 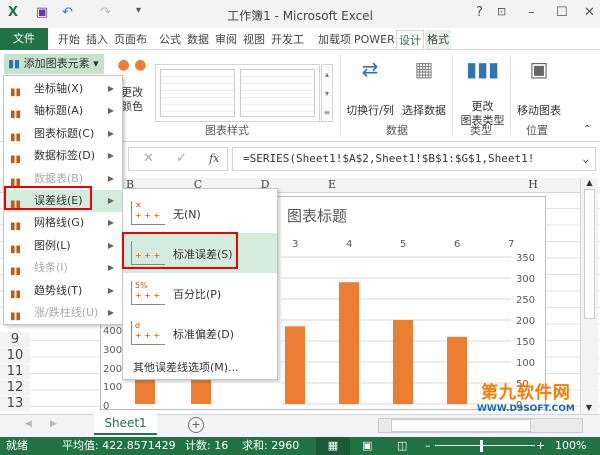 I want to click on x-axis-tick: 5, so click(x=403, y=244).